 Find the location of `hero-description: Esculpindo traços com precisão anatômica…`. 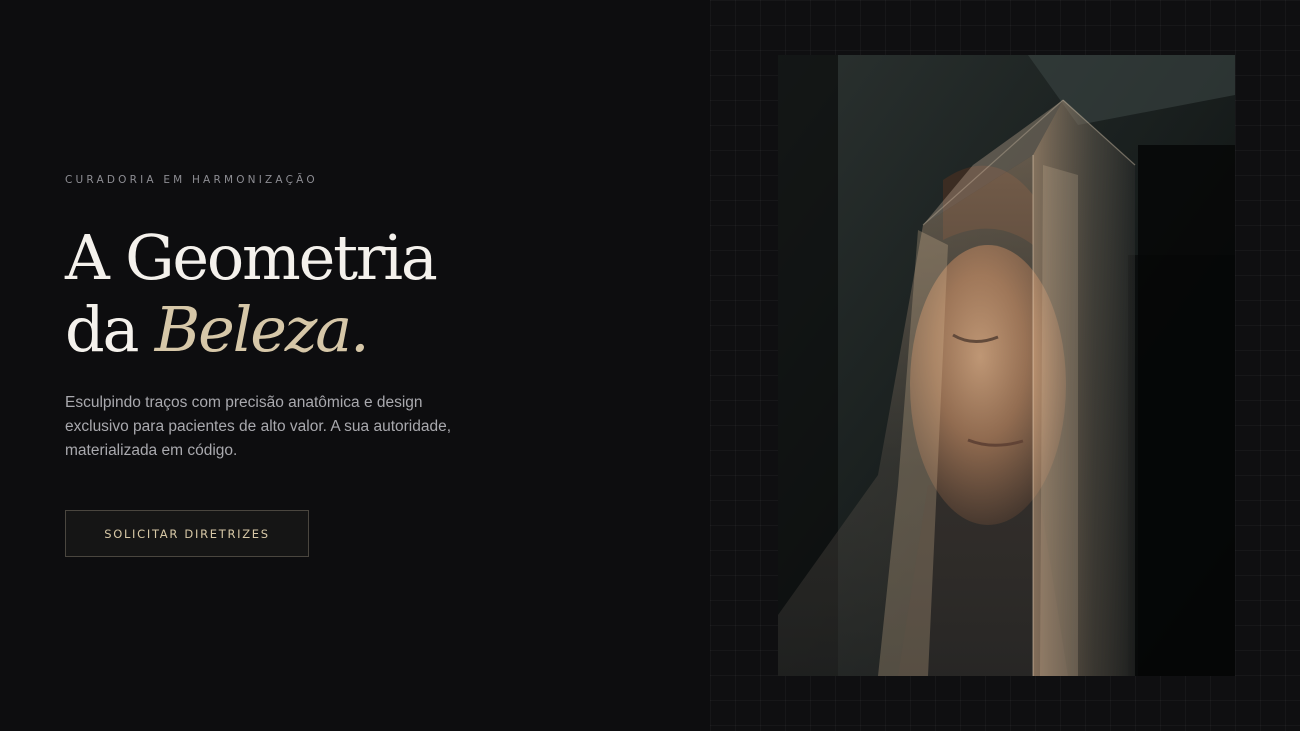

hero-description: Esculpindo traços com precisão anatômica… is located at coordinates (258, 426).